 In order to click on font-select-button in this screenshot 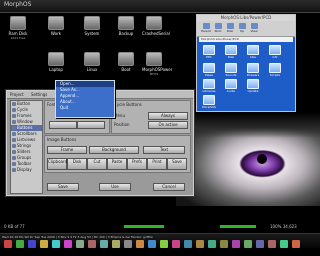, I will do `click(63, 125)`.